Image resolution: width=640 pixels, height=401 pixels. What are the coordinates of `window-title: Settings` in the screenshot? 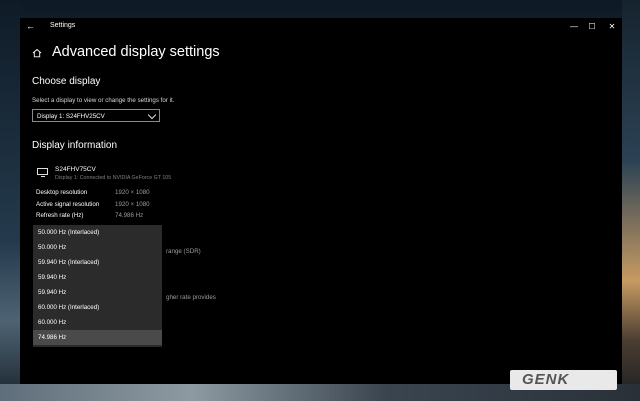 It's located at (63, 25).